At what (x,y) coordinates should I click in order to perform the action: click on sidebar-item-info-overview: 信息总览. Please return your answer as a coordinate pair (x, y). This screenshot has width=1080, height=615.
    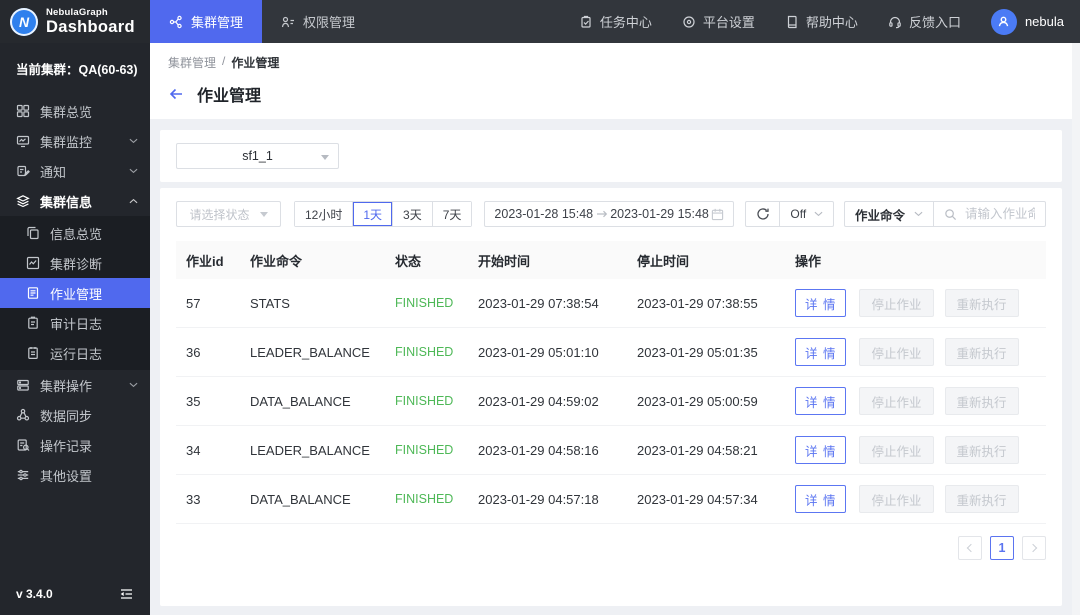
    Looking at the image, I should click on (75, 233).